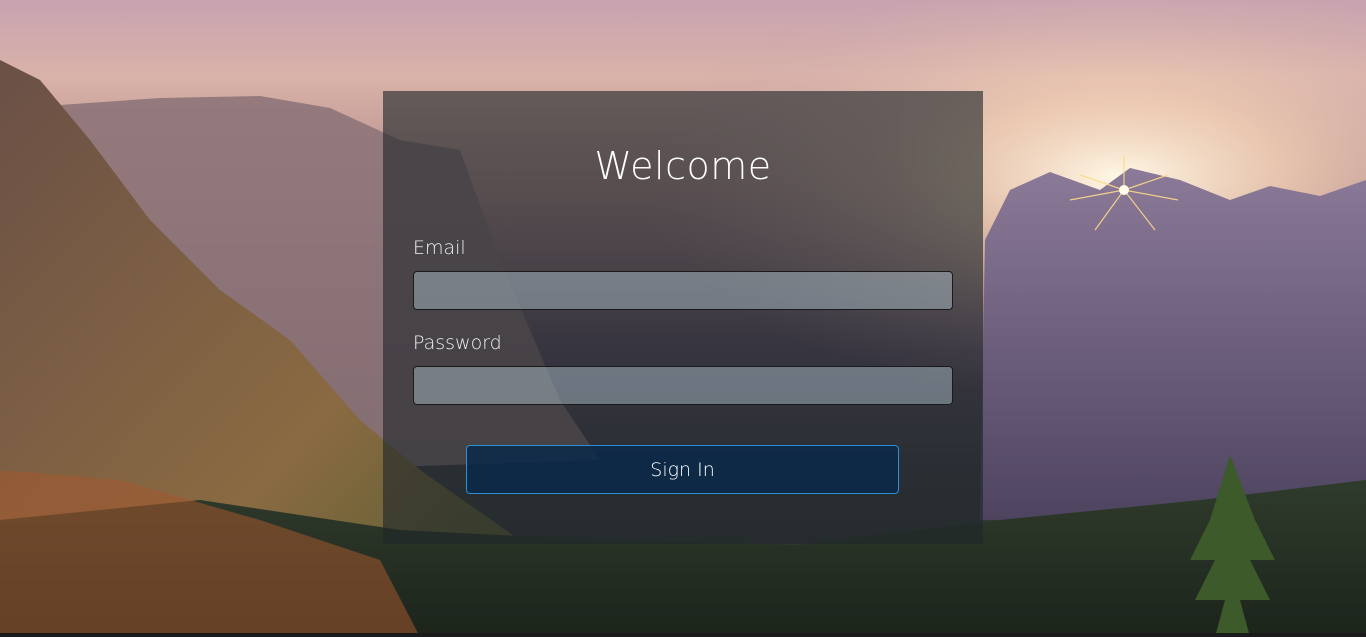  Describe the element at coordinates (683, 635) in the screenshot. I see `bottom-edge-bar` at that location.